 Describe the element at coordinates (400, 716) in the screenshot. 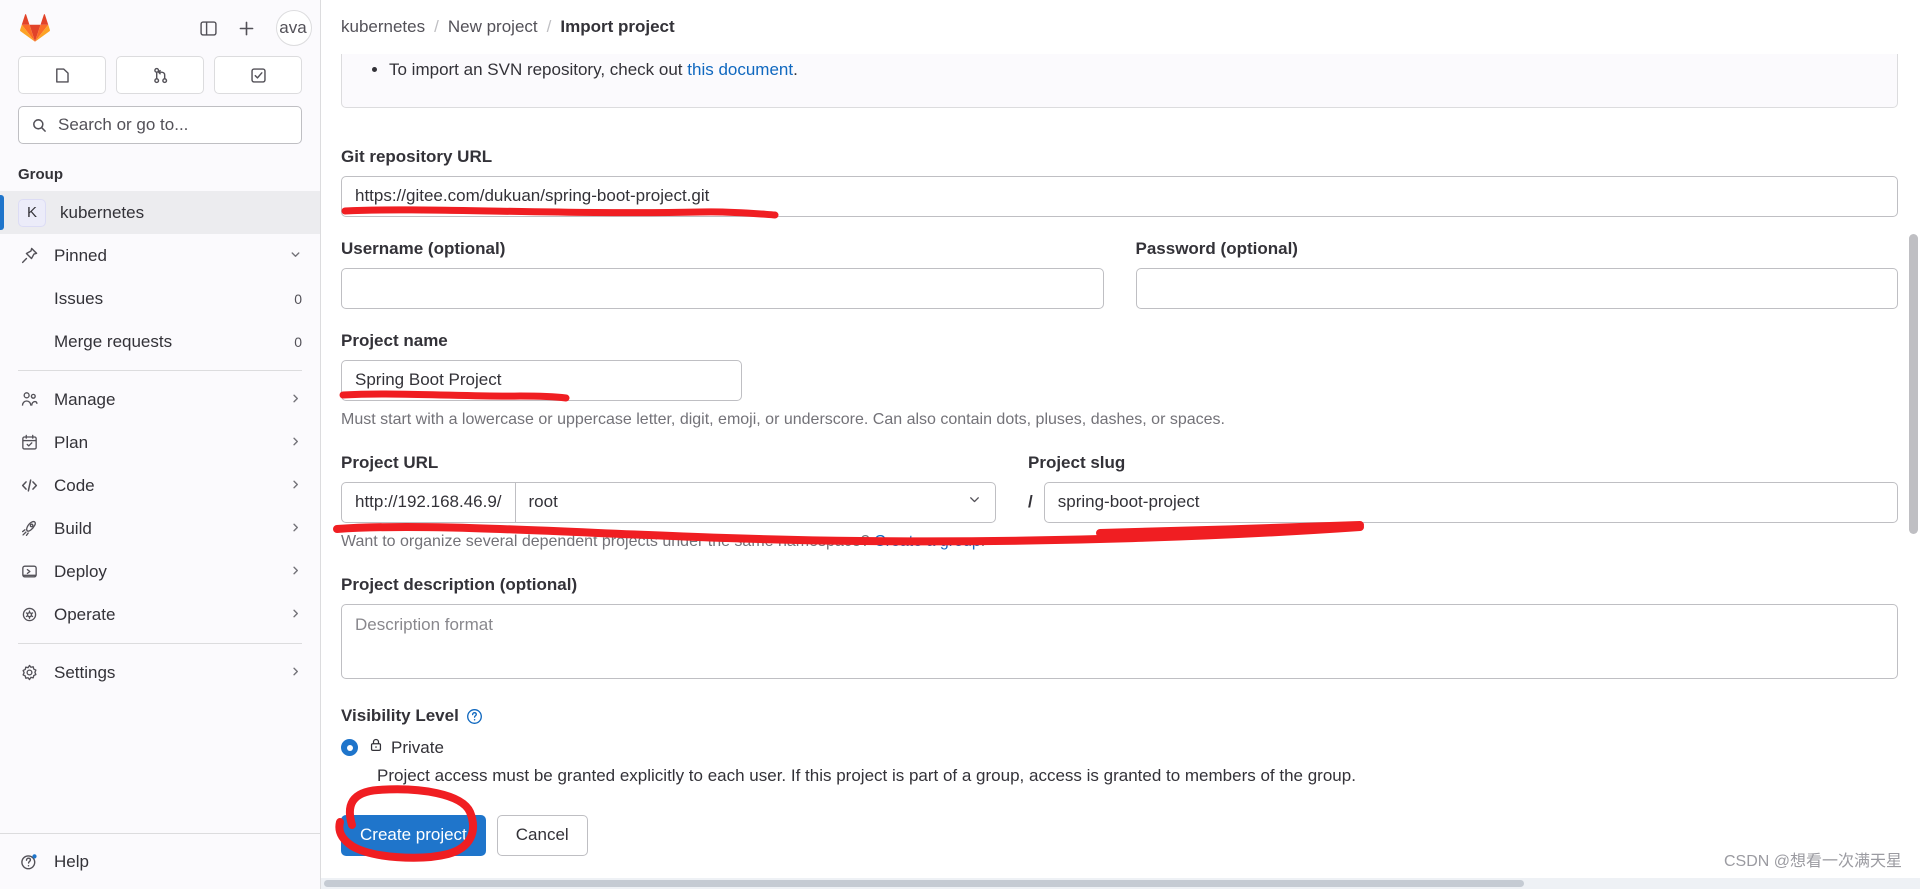

I see `visibility-level-label: Visibility Level` at that location.